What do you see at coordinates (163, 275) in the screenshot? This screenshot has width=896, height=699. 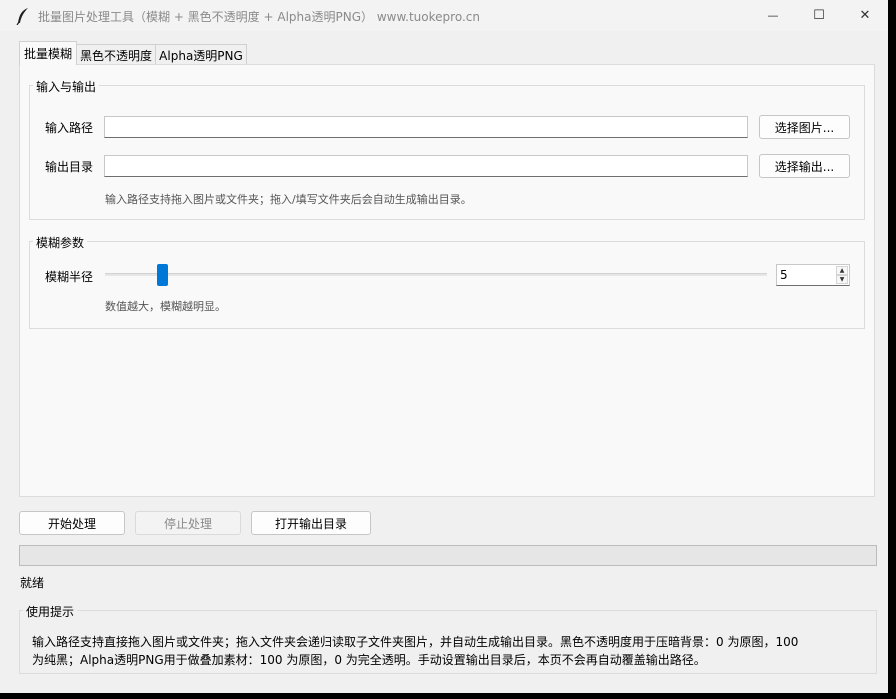 I see `slider-thumb` at bounding box center [163, 275].